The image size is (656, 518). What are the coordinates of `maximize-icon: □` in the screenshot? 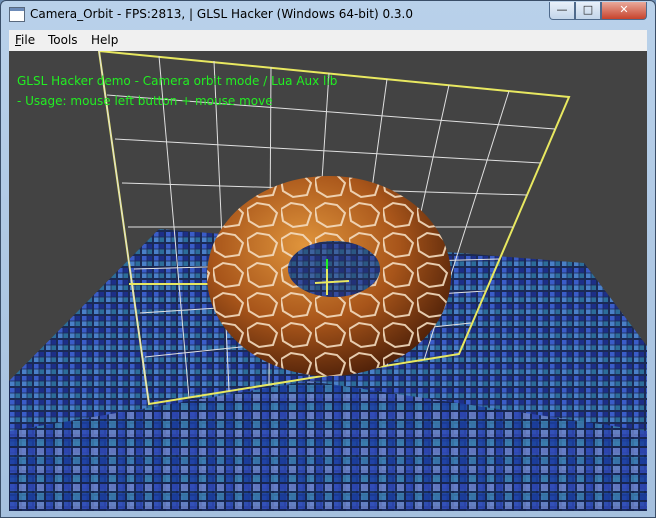 It's located at (588, 9).